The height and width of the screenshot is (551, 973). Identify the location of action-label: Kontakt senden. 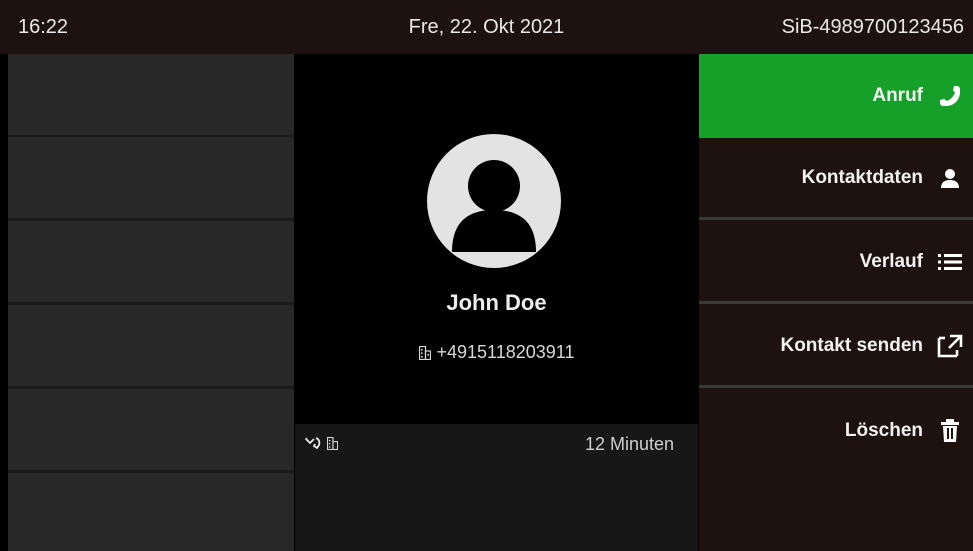
(851, 345).